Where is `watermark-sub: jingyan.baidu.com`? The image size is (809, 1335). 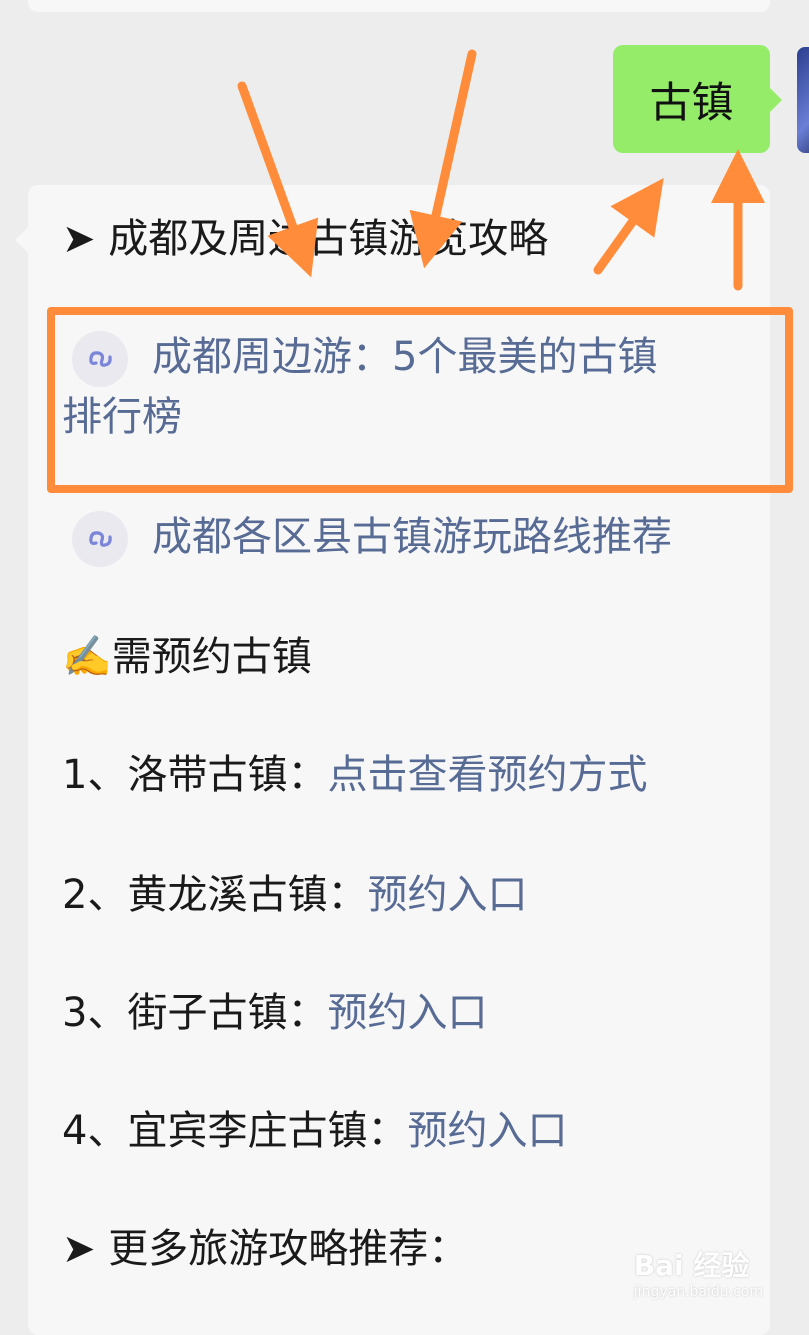 watermark-sub: jingyan.baidu.com is located at coordinates (698, 1292).